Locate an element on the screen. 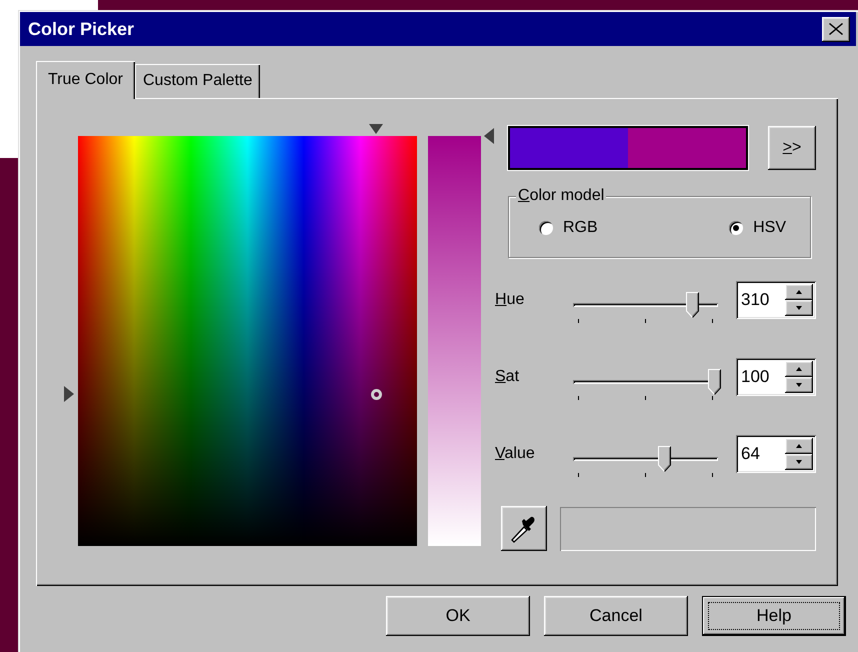 This screenshot has height=652, width=858. slider-label: Hue is located at coordinates (510, 300).